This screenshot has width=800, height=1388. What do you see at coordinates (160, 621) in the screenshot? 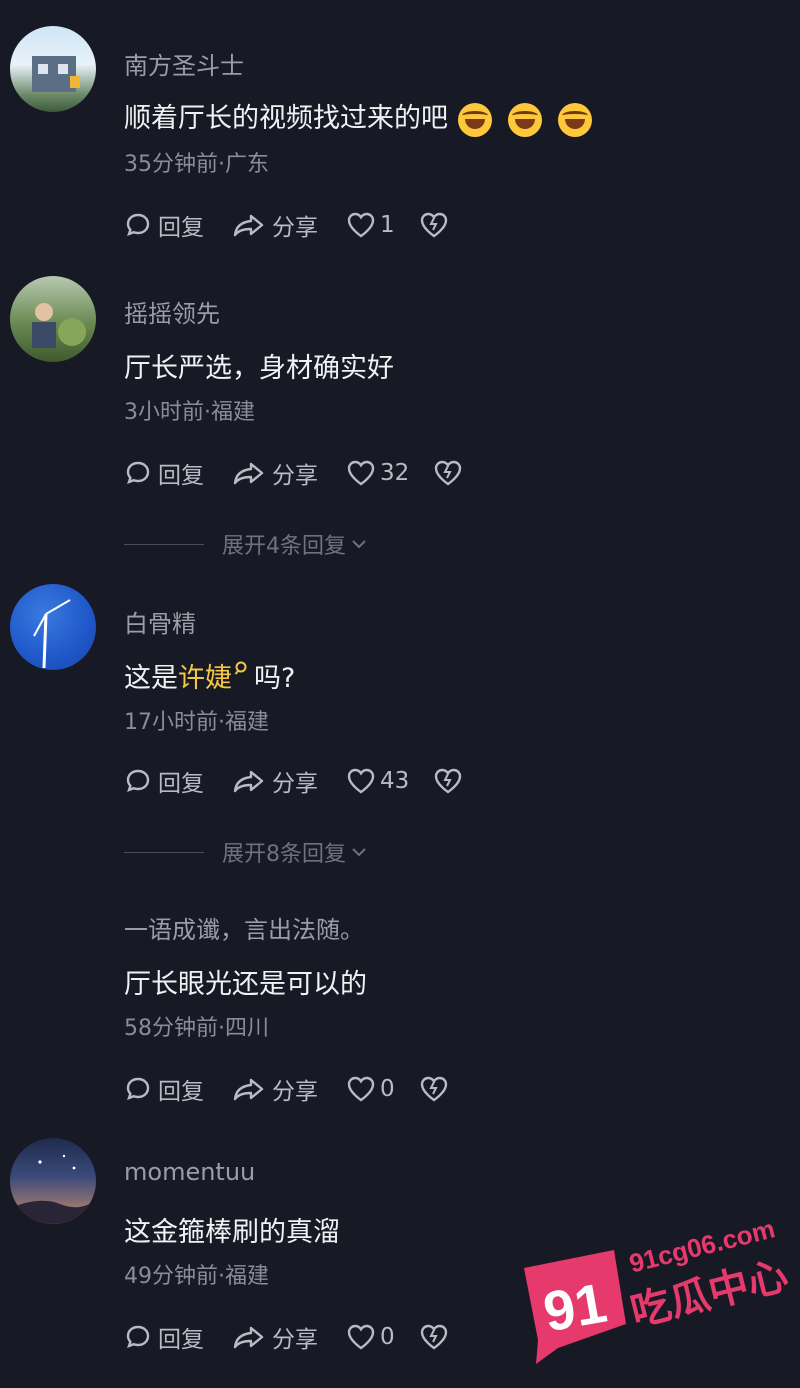
I see `comment-username: 白骨精` at bounding box center [160, 621].